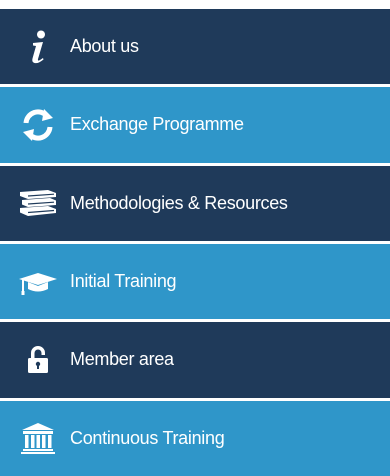 This screenshot has width=390, height=476. I want to click on padlock-icon, so click(38, 360).